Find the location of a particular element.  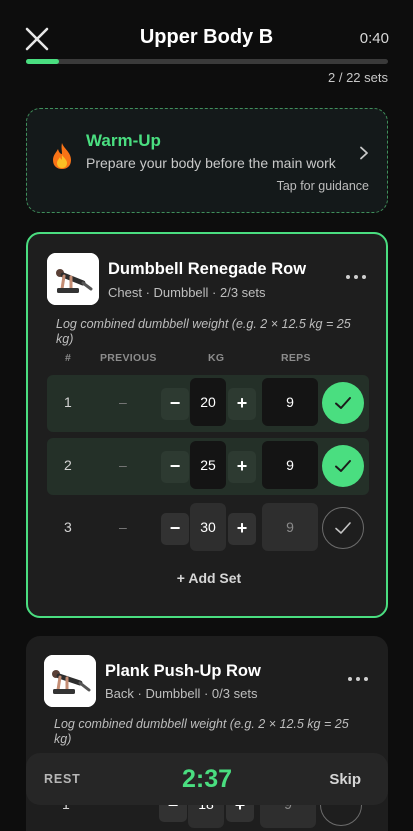

set-row: 1 – − 20 + 9 is located at coordinates (208, 403).